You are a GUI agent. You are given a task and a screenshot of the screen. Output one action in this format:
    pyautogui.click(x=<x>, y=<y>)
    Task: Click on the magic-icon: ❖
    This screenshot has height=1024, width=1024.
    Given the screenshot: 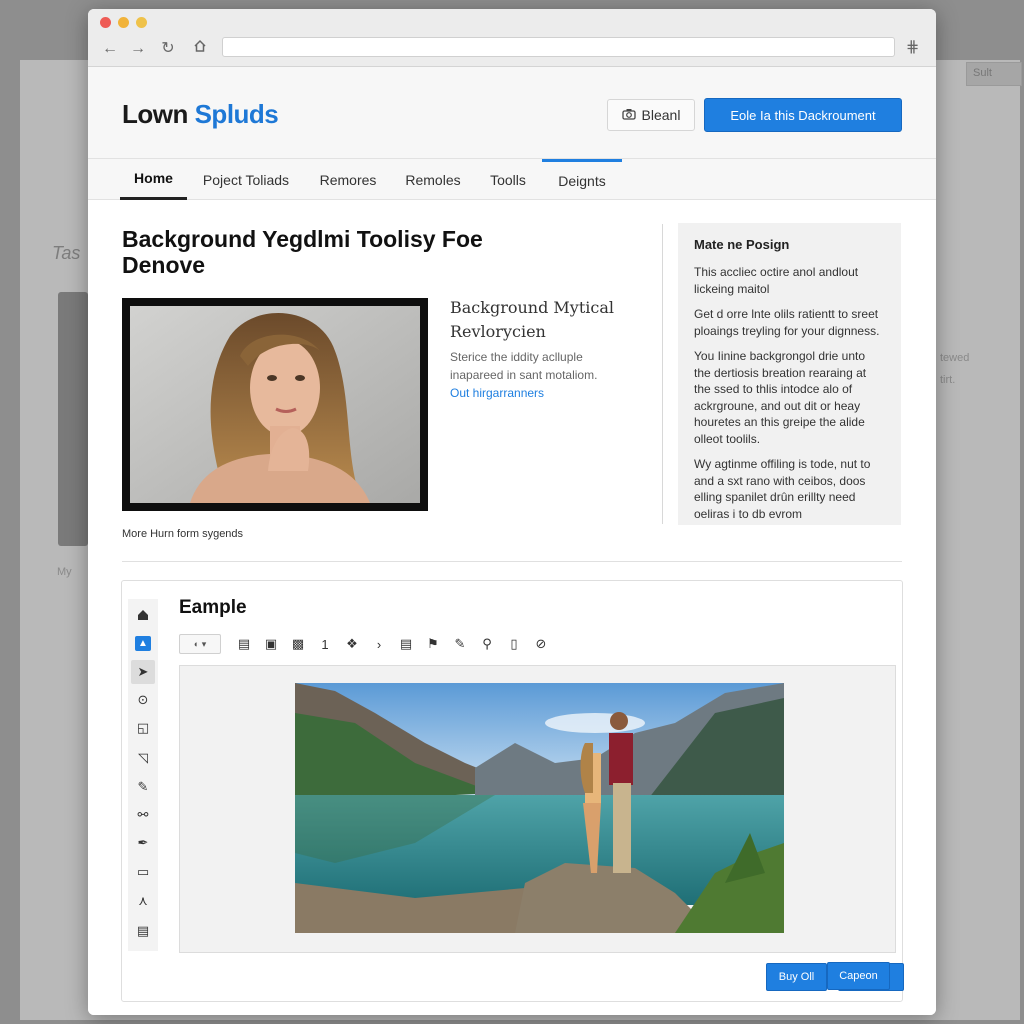 What is the action you would take?
    pyautogui.click(x=352, y=644)
    